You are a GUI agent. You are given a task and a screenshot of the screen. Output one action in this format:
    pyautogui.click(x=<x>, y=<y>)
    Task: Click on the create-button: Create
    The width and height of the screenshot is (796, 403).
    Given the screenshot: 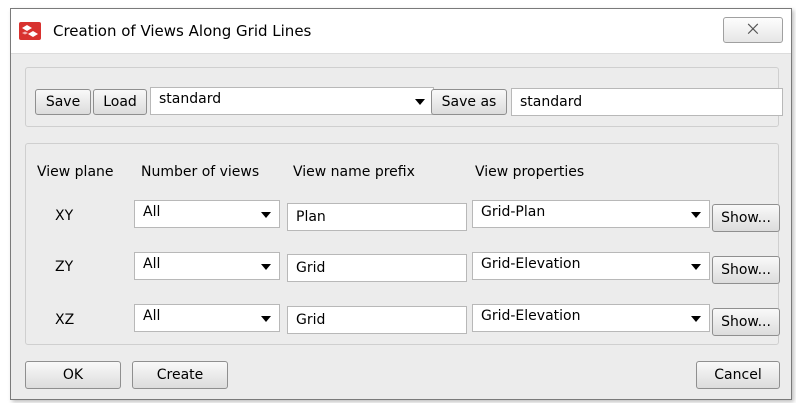 What is the action you would take?
    pyautogui.click(x=180, y=375)
    